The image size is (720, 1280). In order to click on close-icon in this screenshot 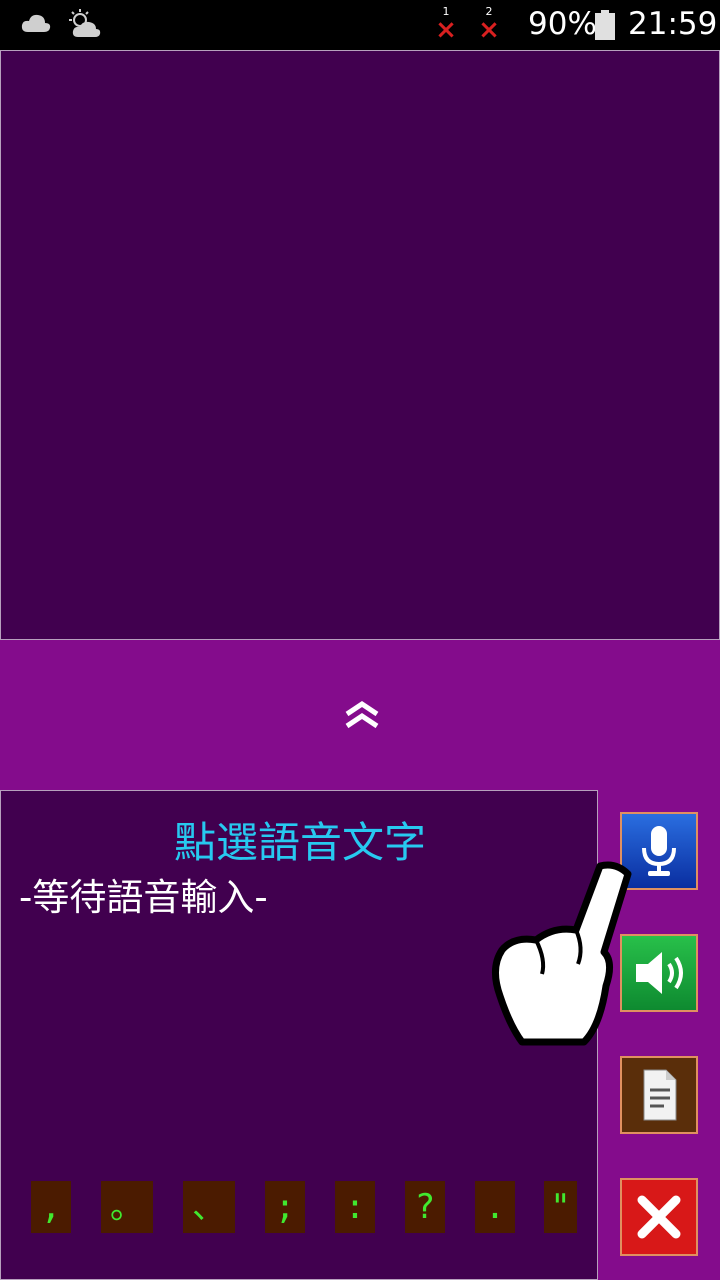, I will do `click(659, 1217)`.